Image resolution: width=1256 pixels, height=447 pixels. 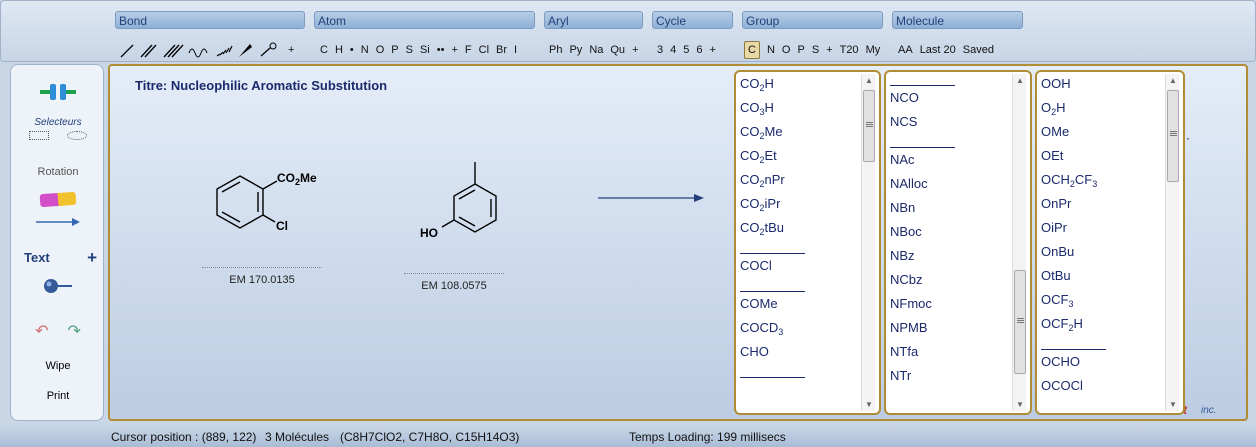 What do you see at coordinates (1101, 252) in the screenshot?
I see `list-item: OnBu` at bounding box center [1101, 252].